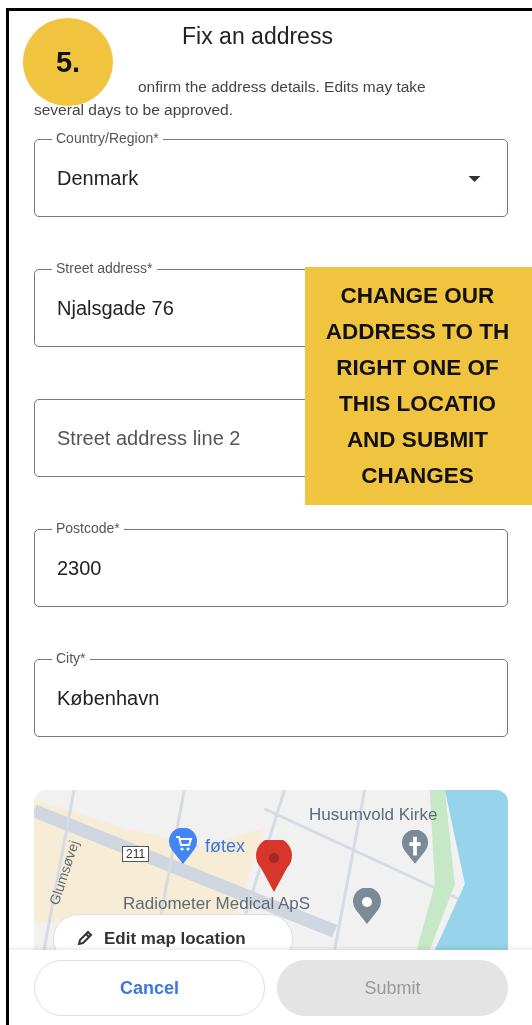  I want to click on caret-icon, so click(474, 179).